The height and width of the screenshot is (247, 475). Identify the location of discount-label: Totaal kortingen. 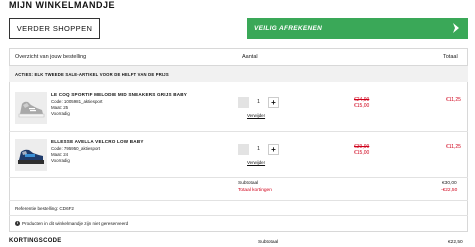
(255, 190).